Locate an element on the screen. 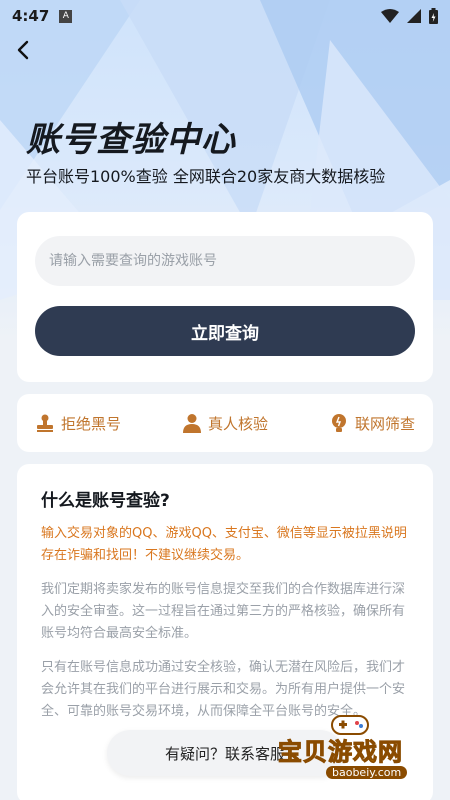 The height and width of the screenshot is (800, 450). feature-real-person-verify: 真人核验 is located at coordinates (225, 423).